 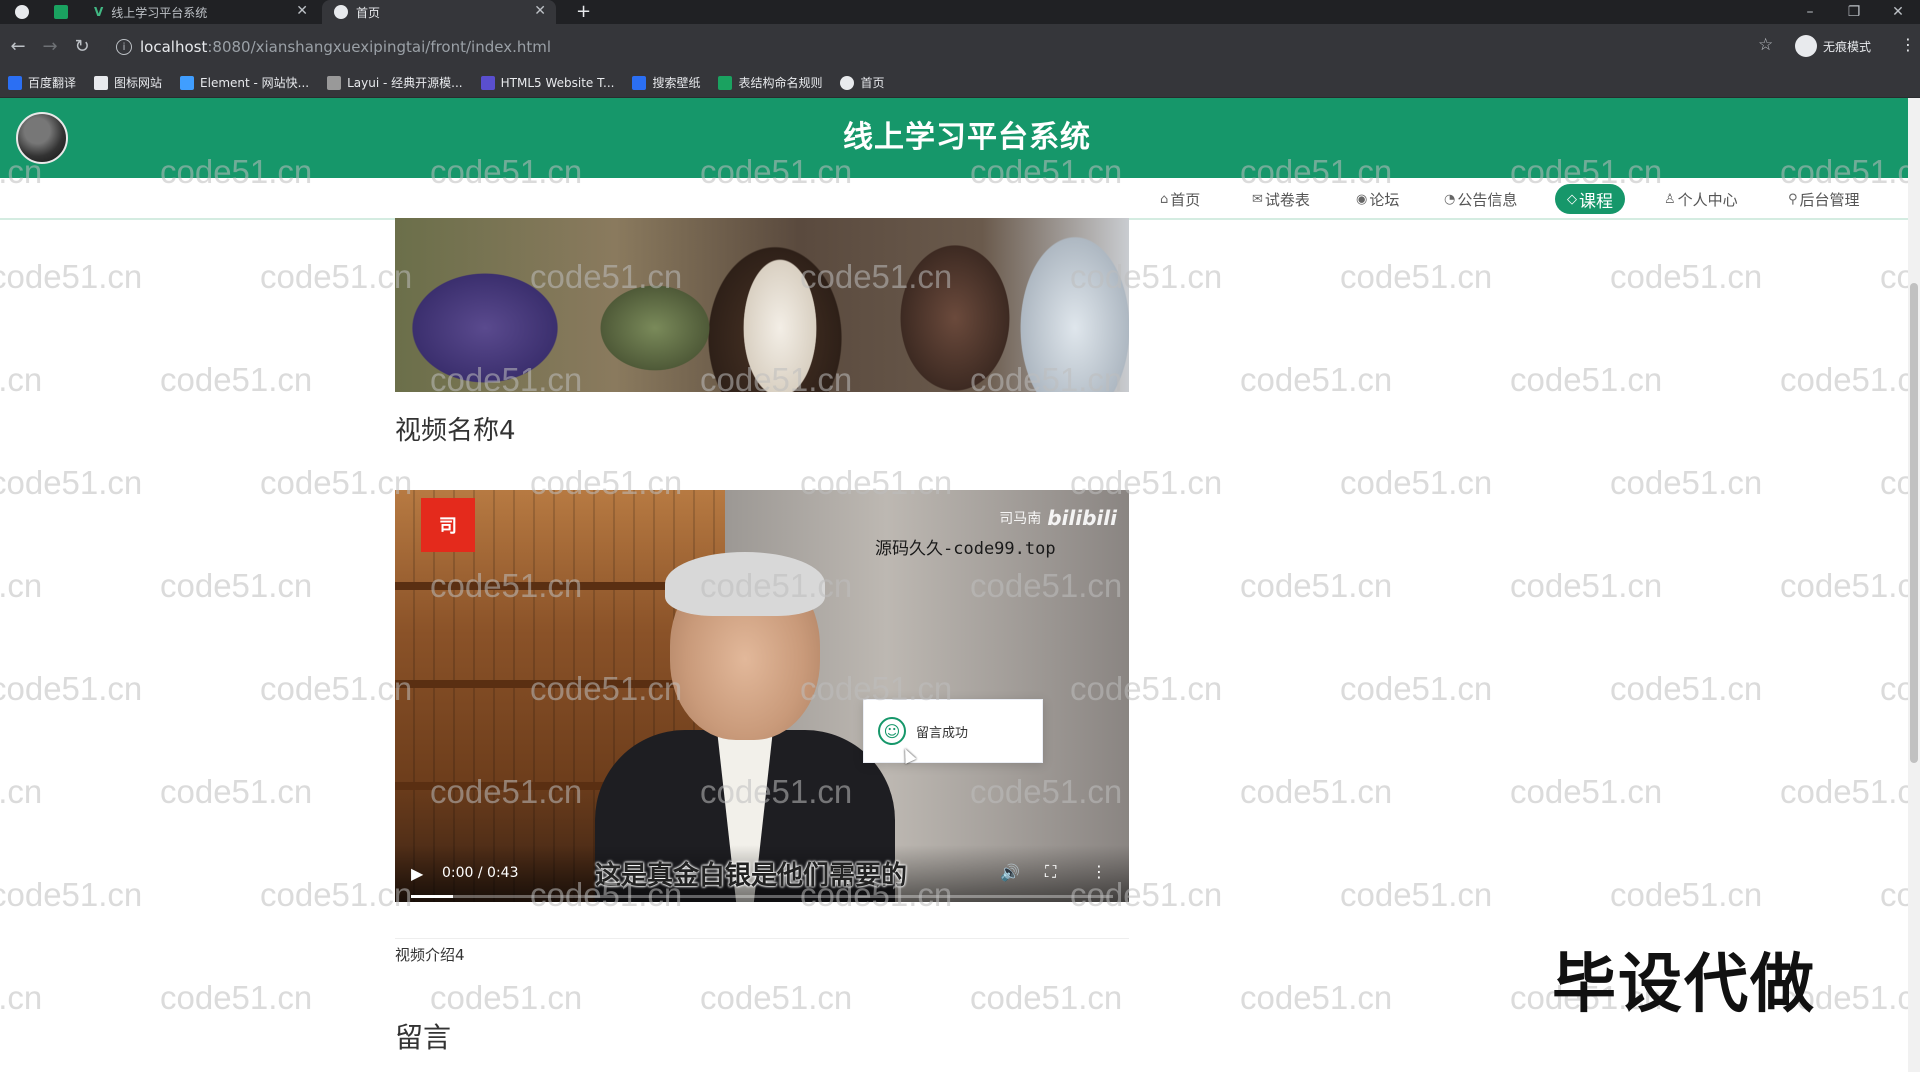 I want to click on channel-brand: 司马南 bilibili, so click(x=1058, y=518).